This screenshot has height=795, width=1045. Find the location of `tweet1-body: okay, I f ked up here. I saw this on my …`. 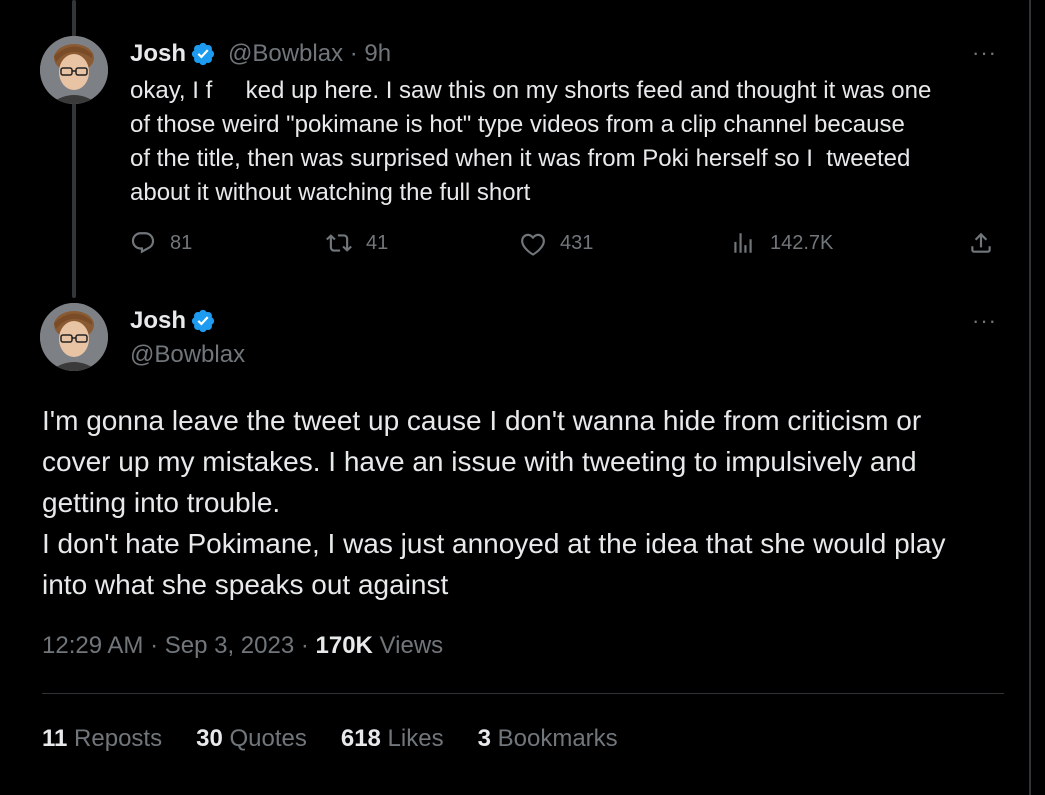

tweet1-body: okay, I f ked up here. I saw this on my … is located at coordinates (570, 142).